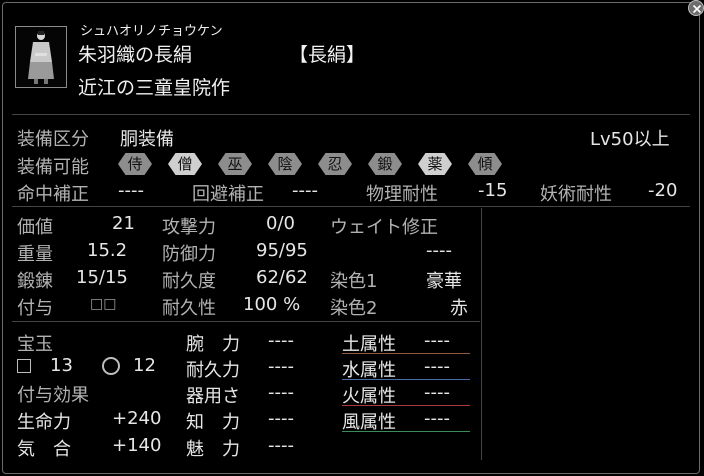 This screenshot has width=704, height=476. What do you see at coordinates (437, 392) in the screenshot?
I see `element-value-fire: ----` at bounding box center [437, 392].